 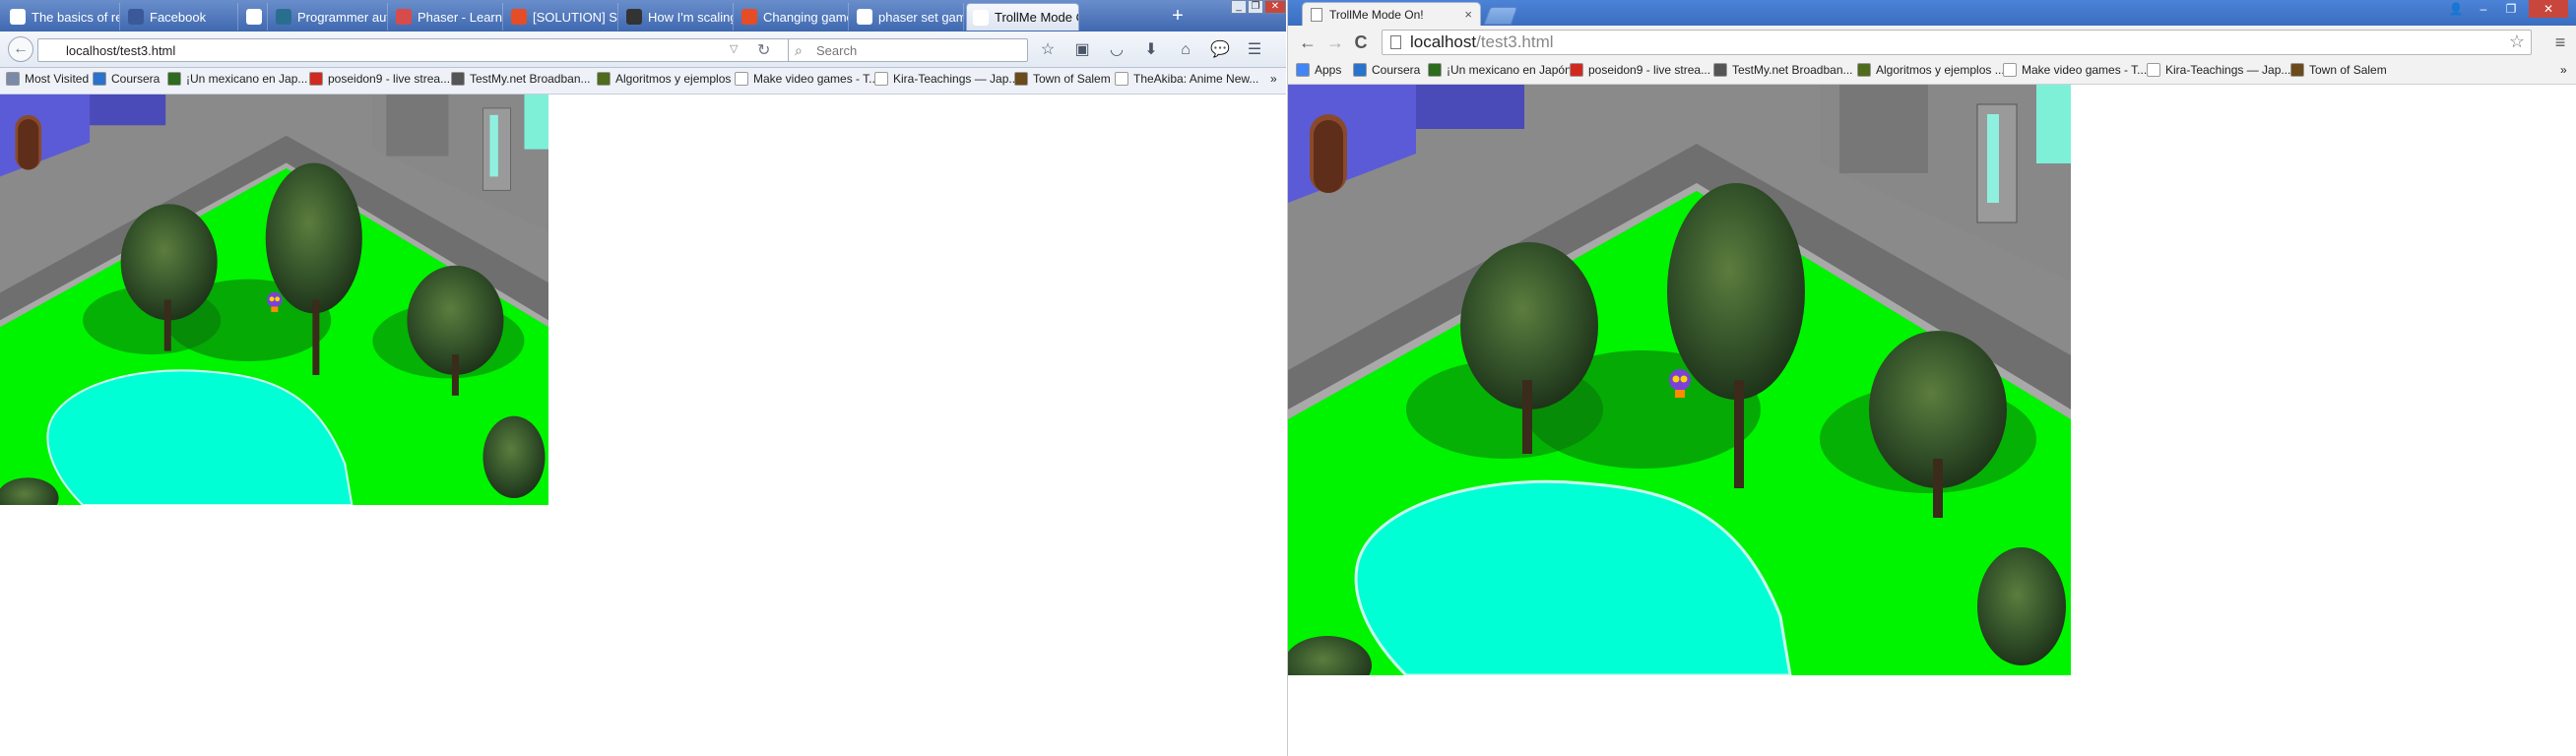 I want to click on bookmark-item: Most Visited, so click(x=47, y=79).